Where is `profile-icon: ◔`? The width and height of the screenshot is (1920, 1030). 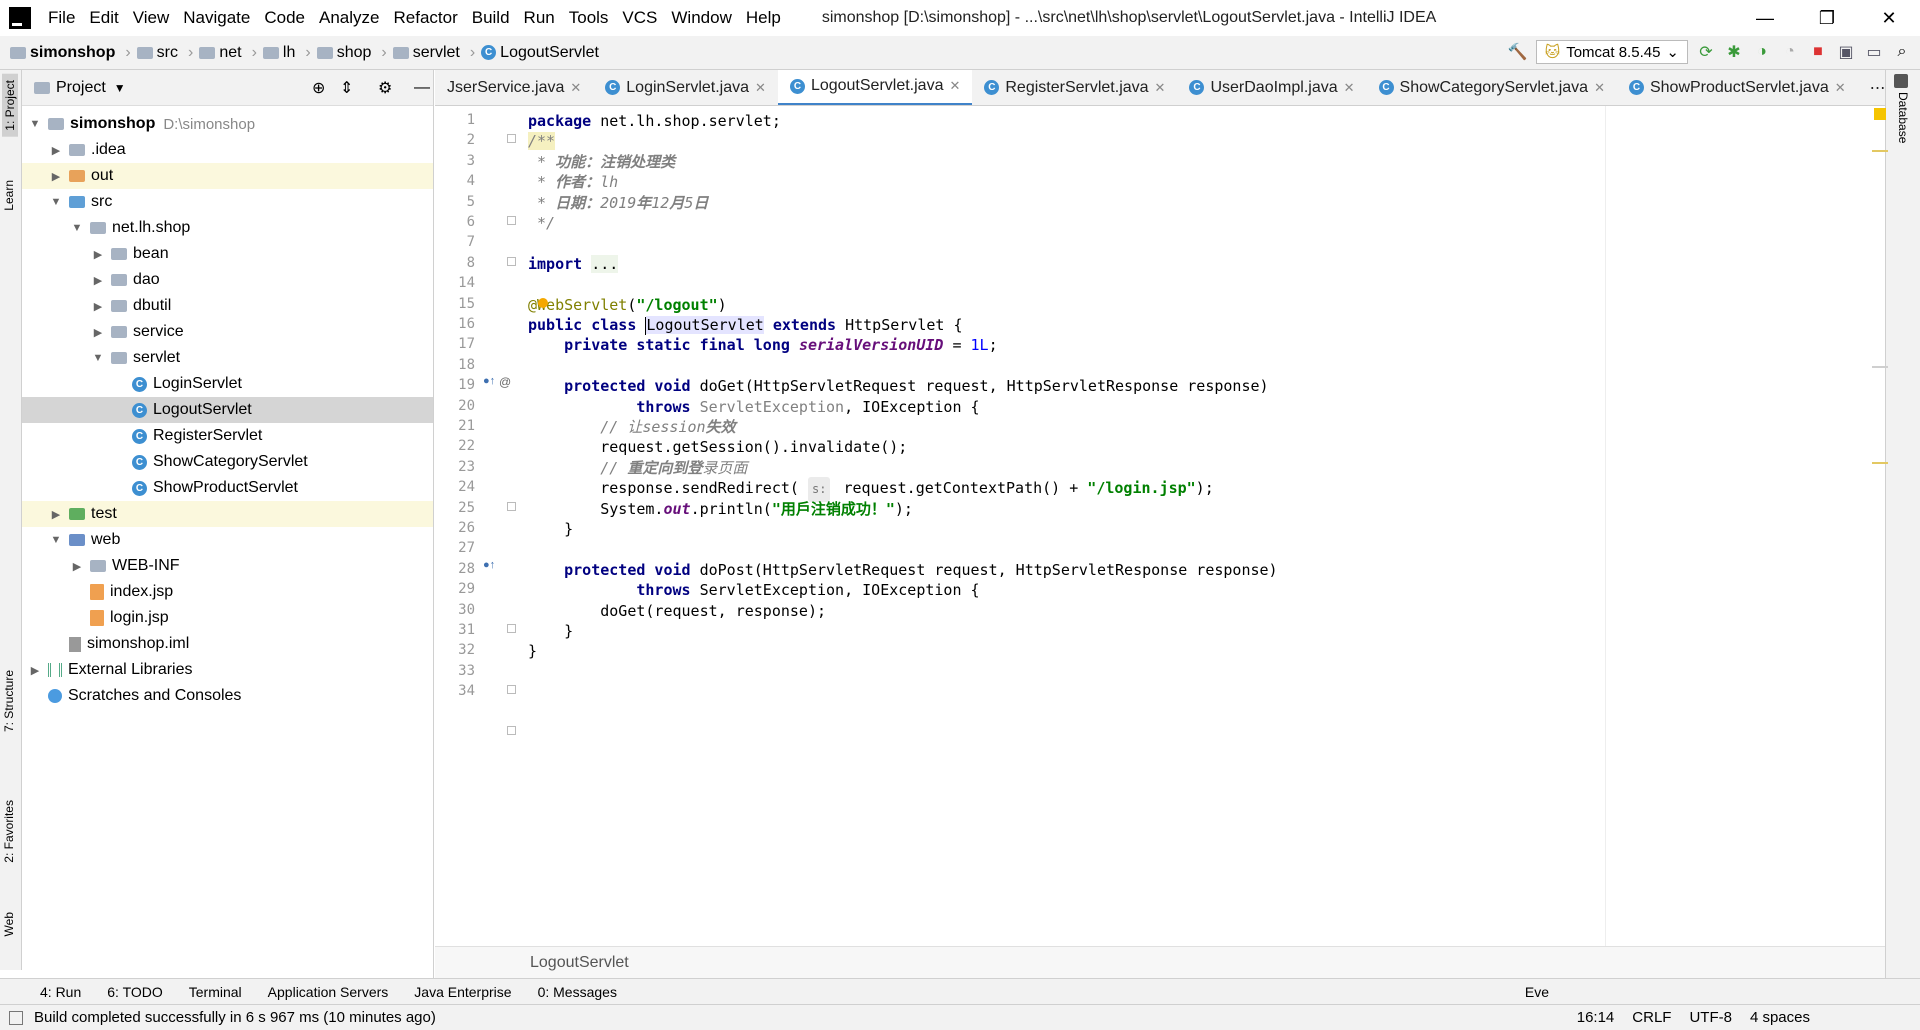 profile-icon: ◔ is located at coordinates (1790, 52).